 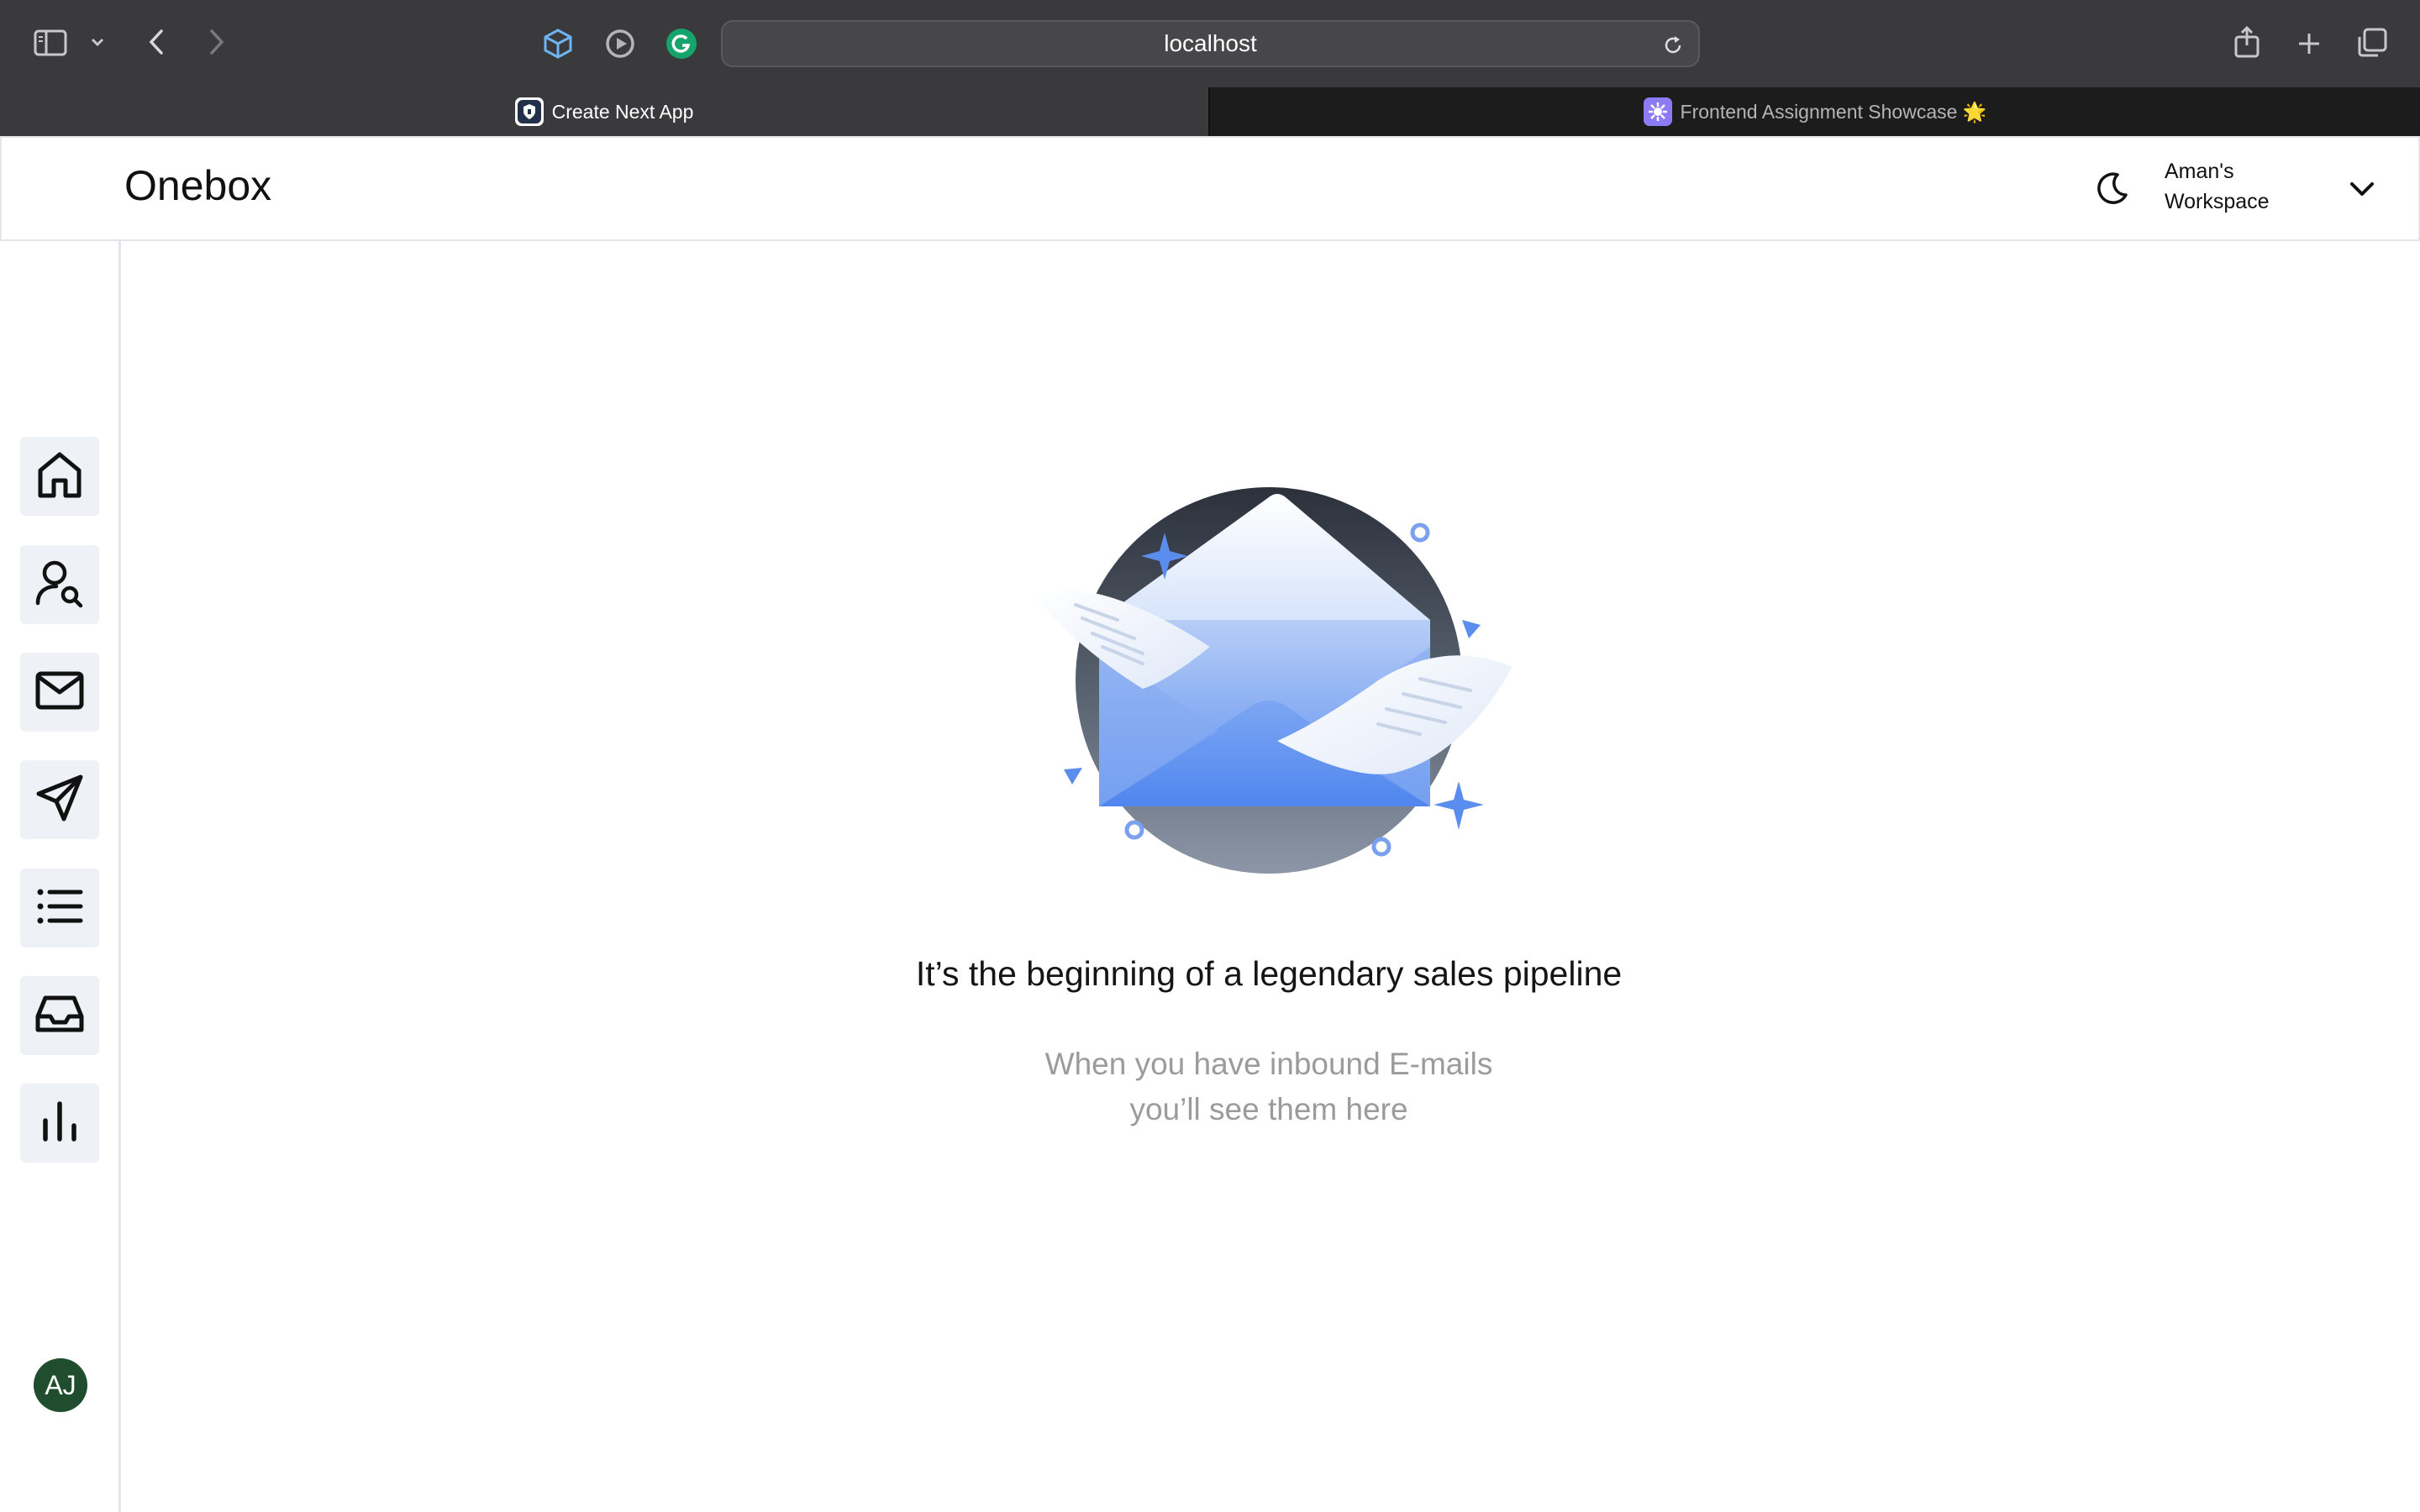 I want to click on share-icon, so click(x=2247, y=42).